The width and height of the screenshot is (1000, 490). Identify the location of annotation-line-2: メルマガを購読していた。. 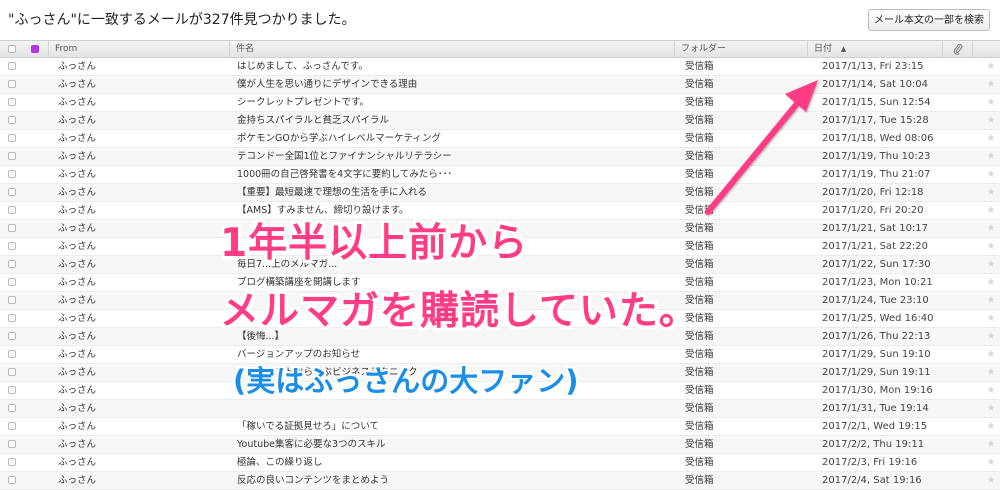
(459, 311).